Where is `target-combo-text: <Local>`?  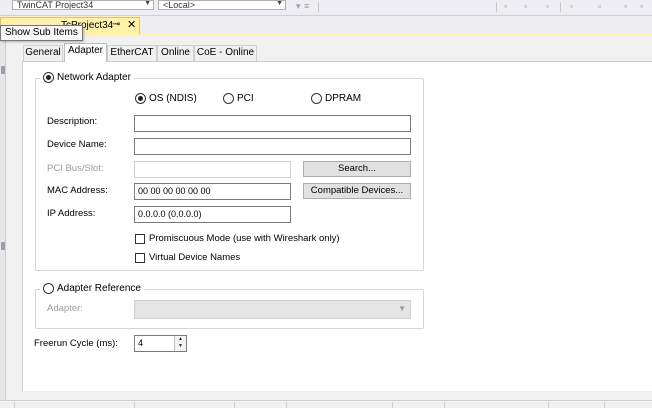 target-combo-text: <Local> is located at coordinates (179, 5).